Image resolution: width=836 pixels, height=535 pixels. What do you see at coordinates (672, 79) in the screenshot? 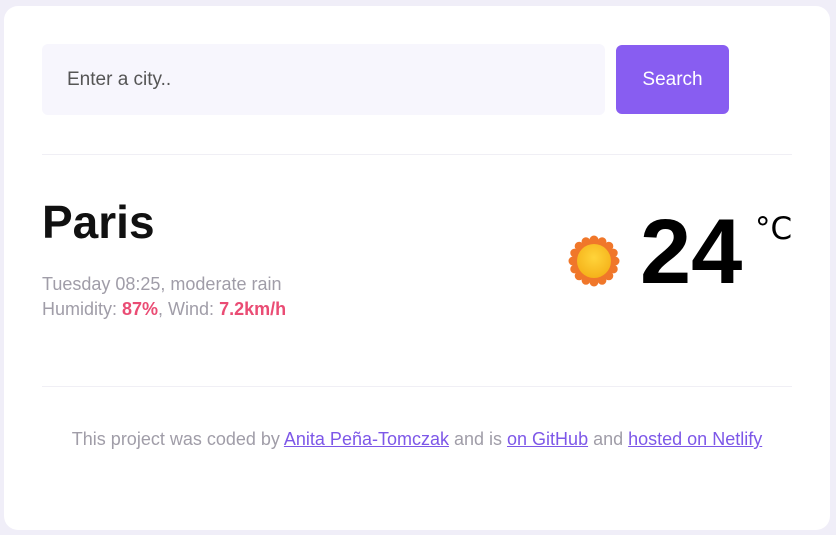
I see `search-button: Search` at bounding box center [672, 79].